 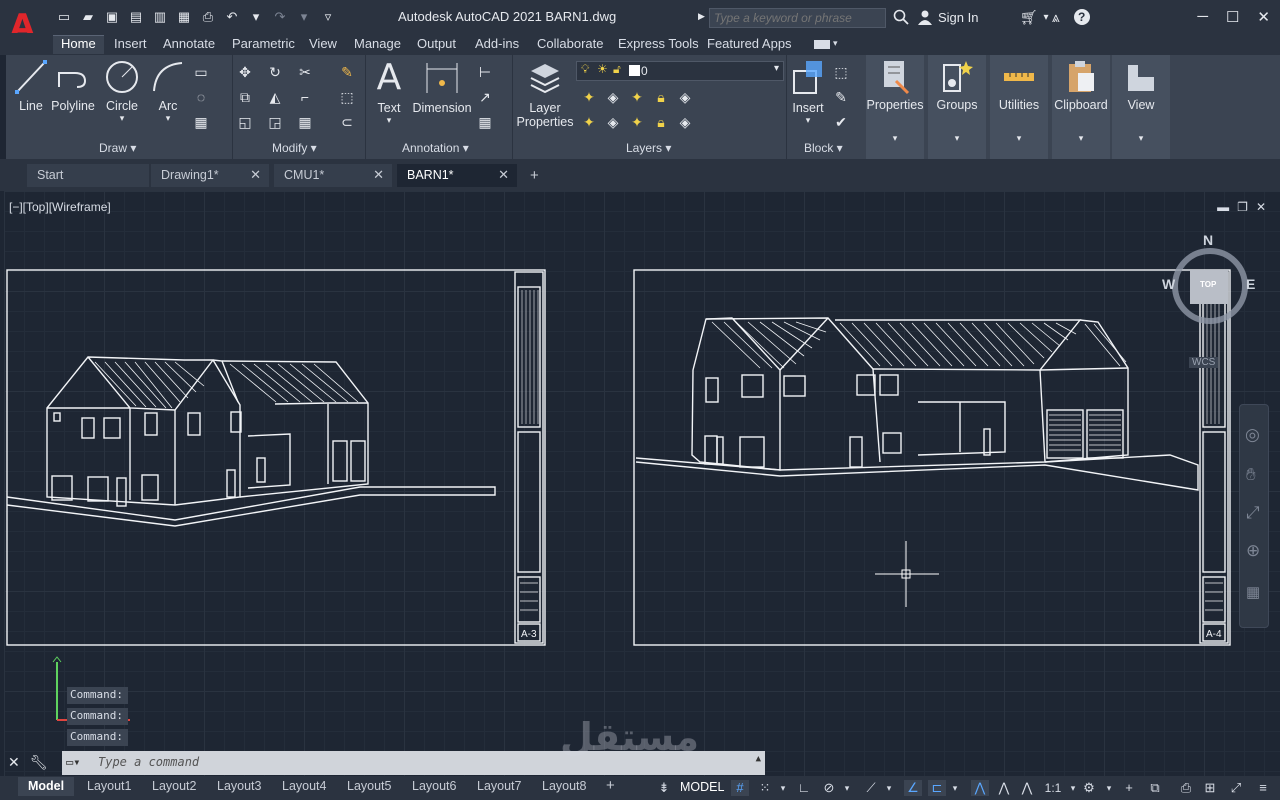 I want to click on clipboard-dropdown-icon: ▾, so click(x=1081, y=138).